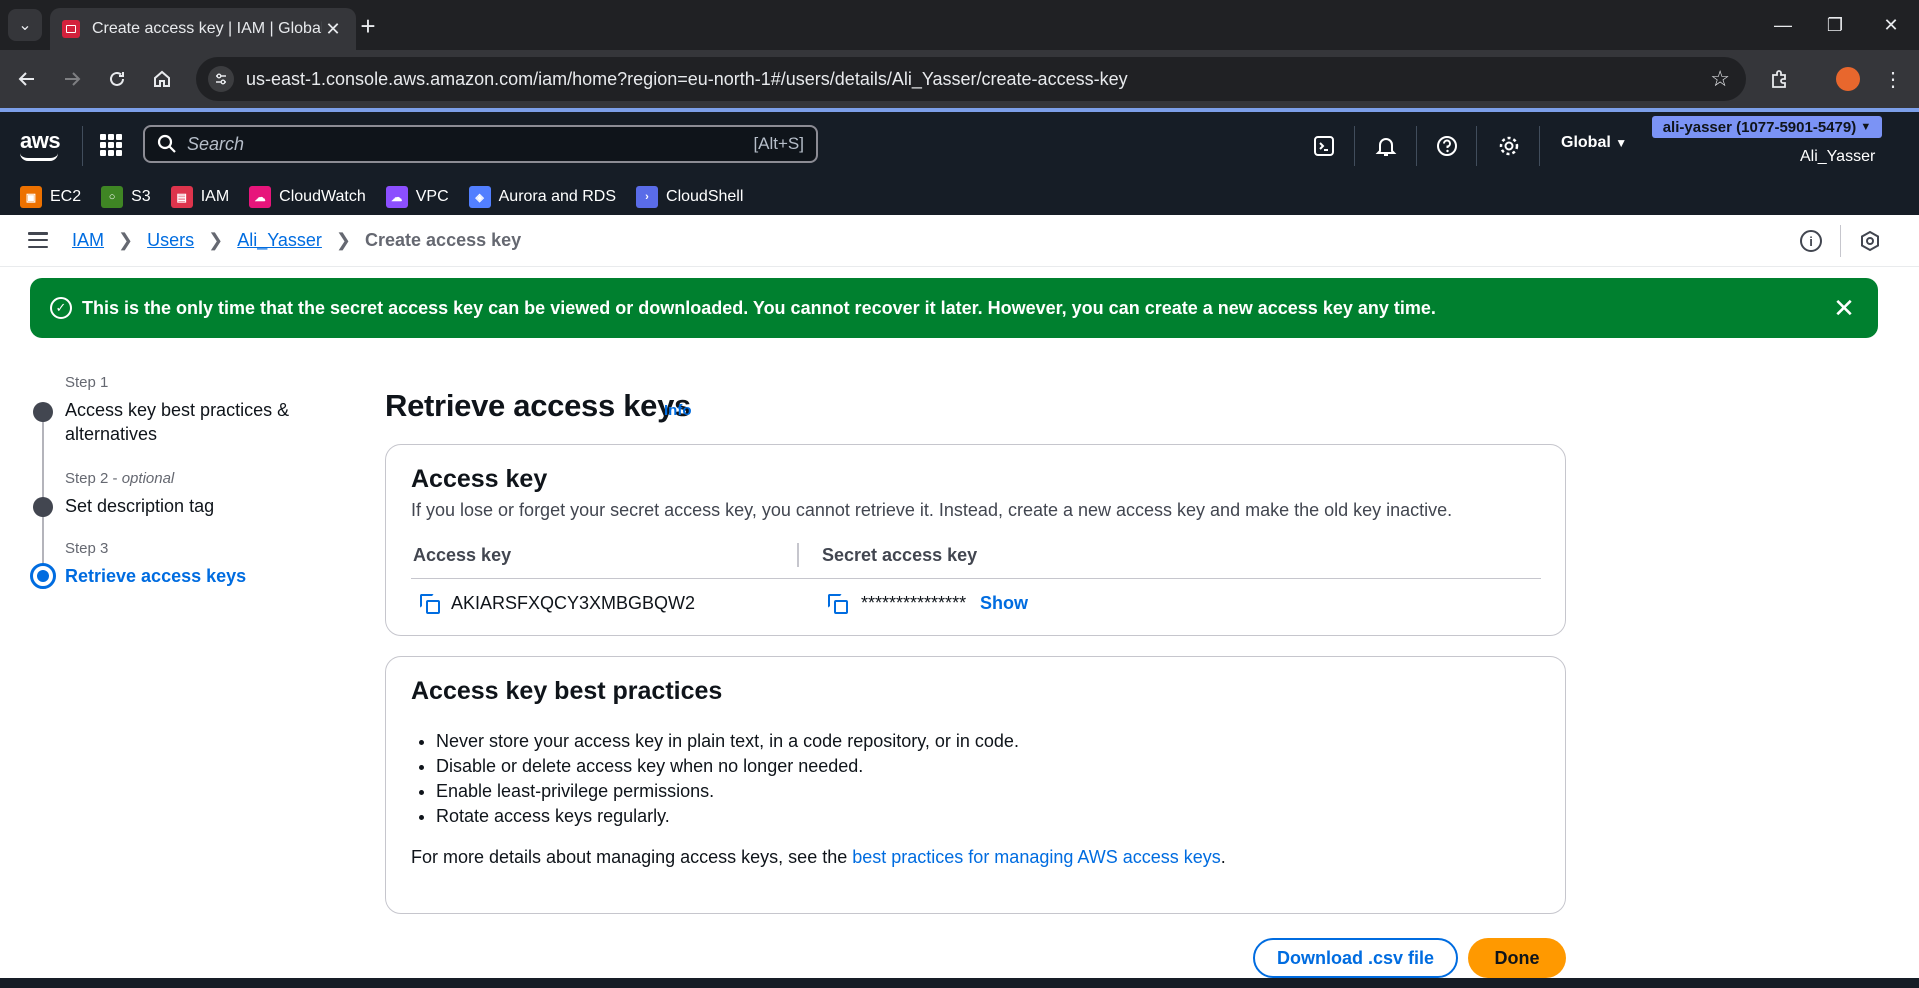 The height and width of the screenshot is (988, 1919). What do you see at coordinates (43, 412) in the screenshot?
I see `step-1-dot` at bounding box center [43, 412].